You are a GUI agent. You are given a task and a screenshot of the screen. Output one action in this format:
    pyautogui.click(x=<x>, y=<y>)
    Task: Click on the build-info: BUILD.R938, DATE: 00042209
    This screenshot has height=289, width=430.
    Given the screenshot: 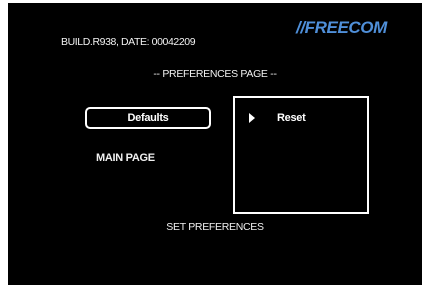 What is the action you would take?
    pyautogui.click(x=128, y=42)
    